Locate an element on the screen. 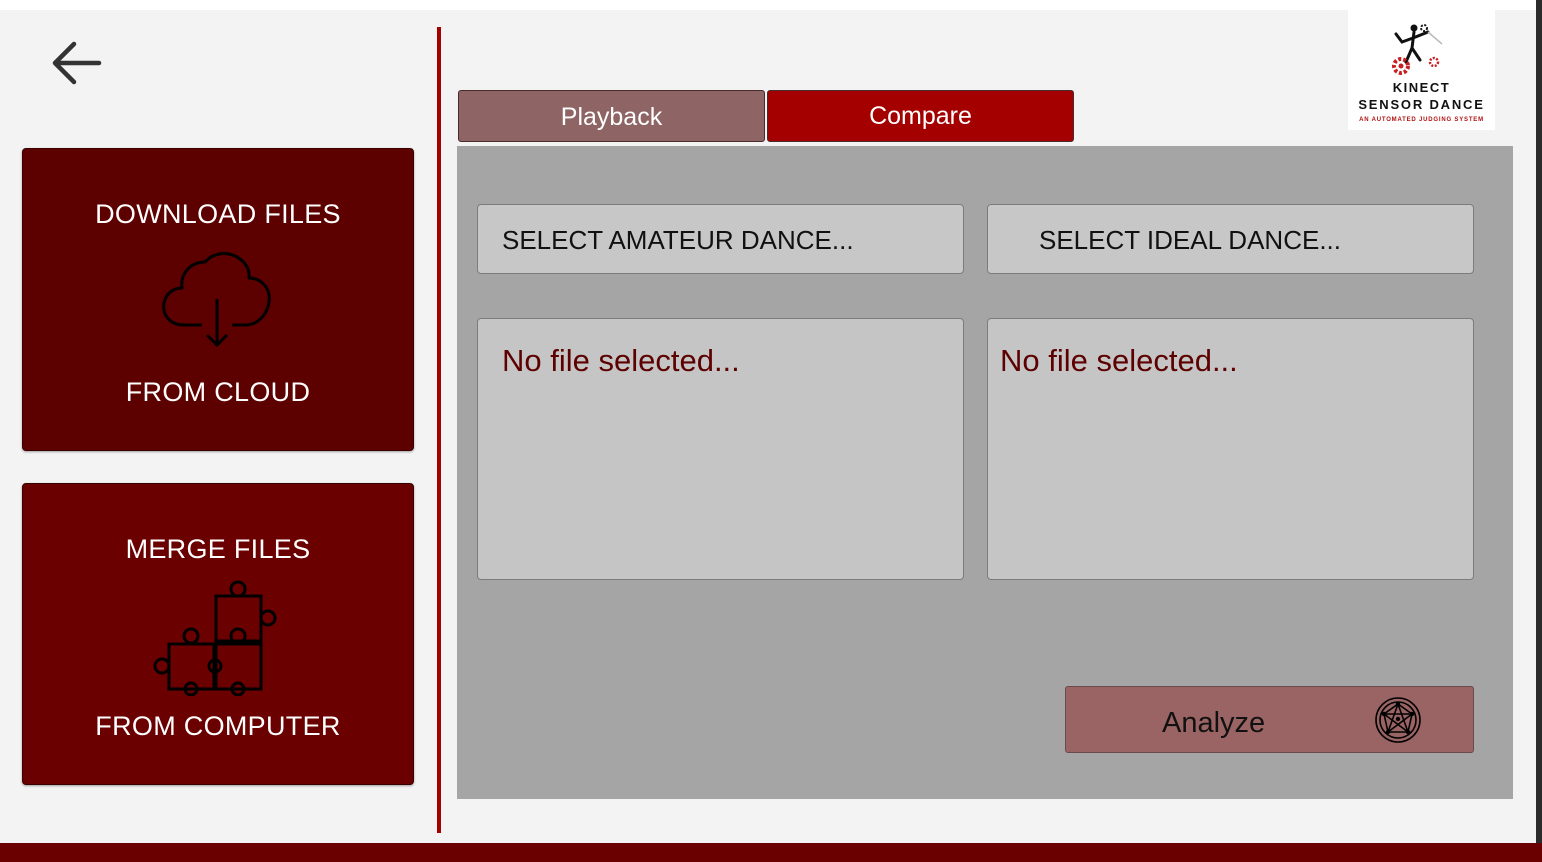  logo-line1: KINECT is located at coordinates (1421, 87).